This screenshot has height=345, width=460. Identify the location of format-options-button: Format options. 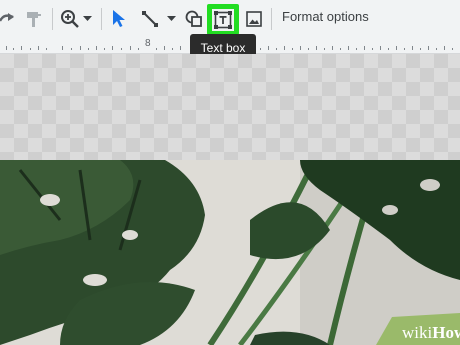
(325, 16).